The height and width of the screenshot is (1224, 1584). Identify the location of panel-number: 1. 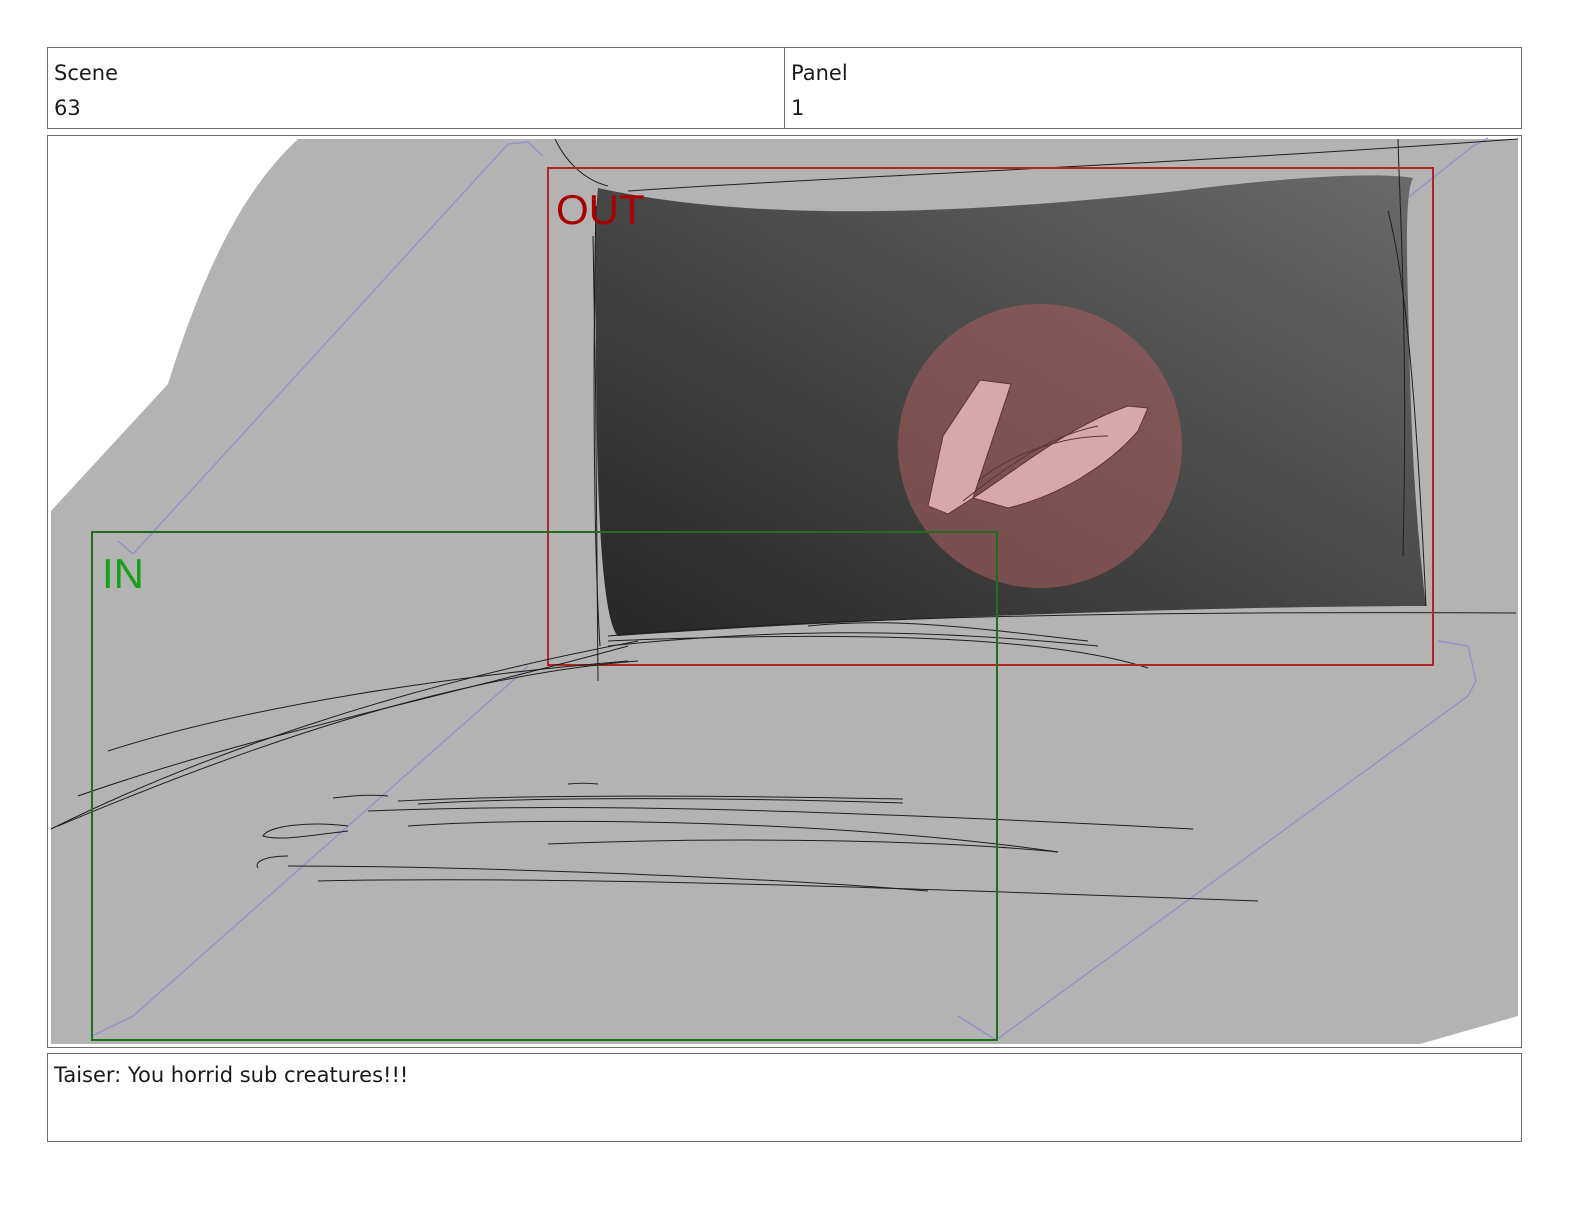
(798, 108).